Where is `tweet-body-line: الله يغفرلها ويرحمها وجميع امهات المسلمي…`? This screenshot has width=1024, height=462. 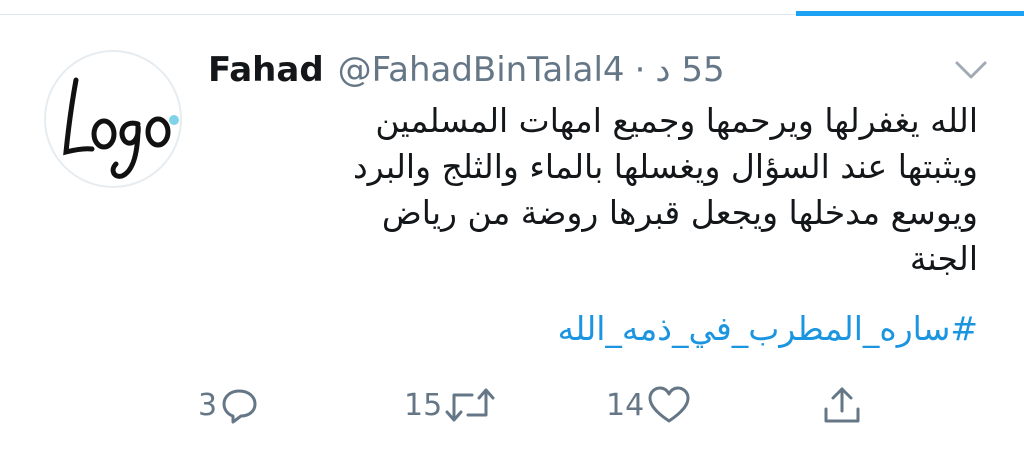 tweet-body-line: الله يغفرلها ويرحمها وجميع امهات المسلمي… is located at coordinates (676, 120).